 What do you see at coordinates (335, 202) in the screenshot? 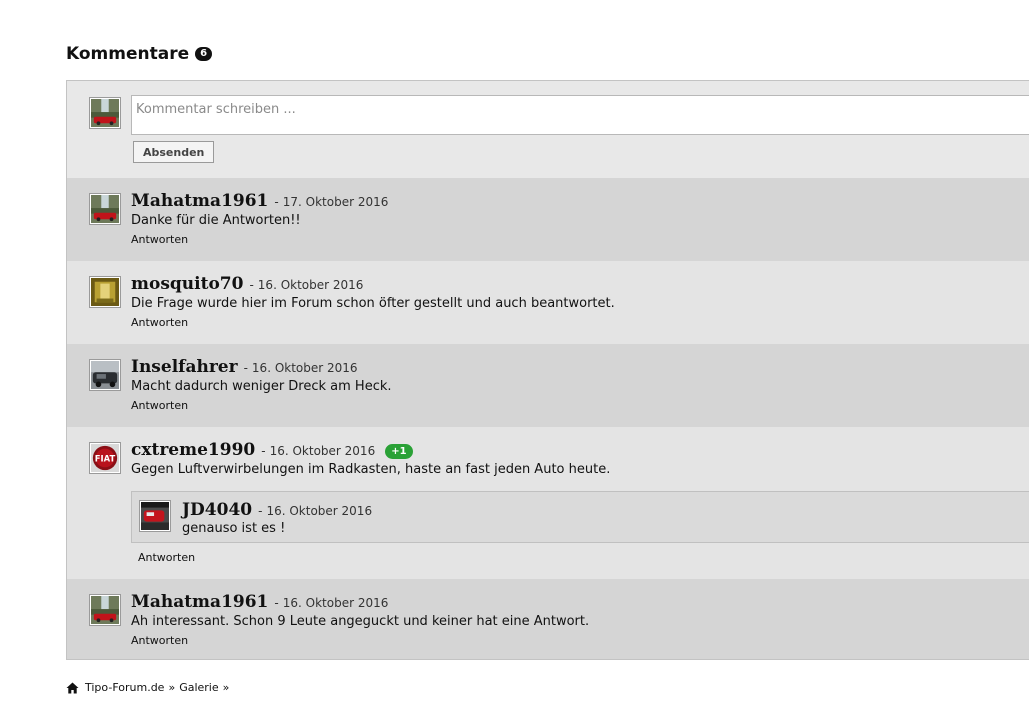
I see `comment-date: 17. Oktober 2016` at bounding box center [335, 202].